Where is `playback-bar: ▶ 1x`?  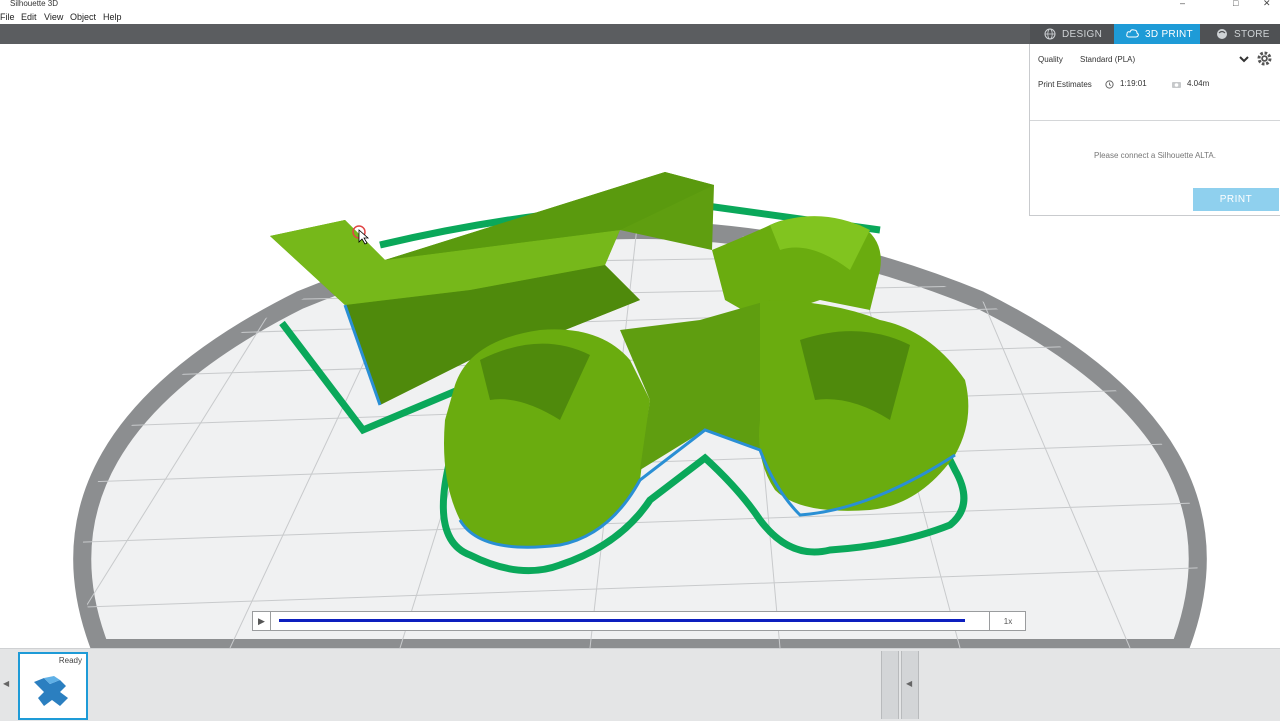 playback-bar: ▶ 1x is located at coordinates (639, 621).